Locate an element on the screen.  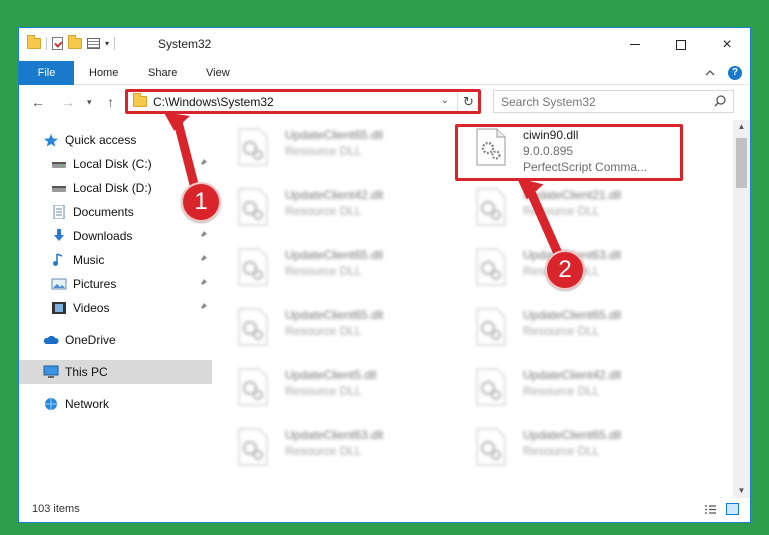
help-icon: ? is located at coordinates (735, 73).